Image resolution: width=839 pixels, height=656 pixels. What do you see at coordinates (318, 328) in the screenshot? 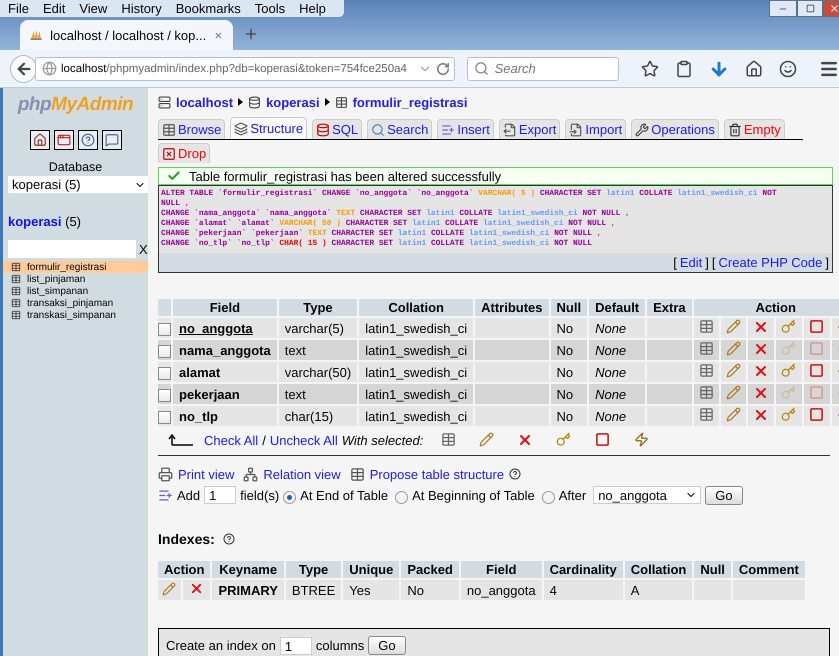
I see `table-cell: varchar(5)` at bounding box center [318, 328].